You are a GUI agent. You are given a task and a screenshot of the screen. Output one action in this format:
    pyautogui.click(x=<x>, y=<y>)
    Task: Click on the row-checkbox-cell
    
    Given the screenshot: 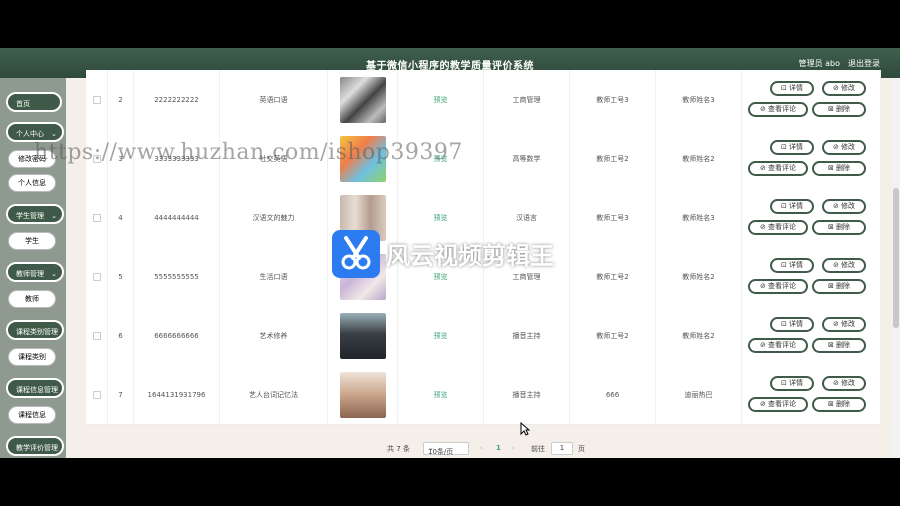 What is the action you would take?
    pyautogui.click(x=97, y=335)
    